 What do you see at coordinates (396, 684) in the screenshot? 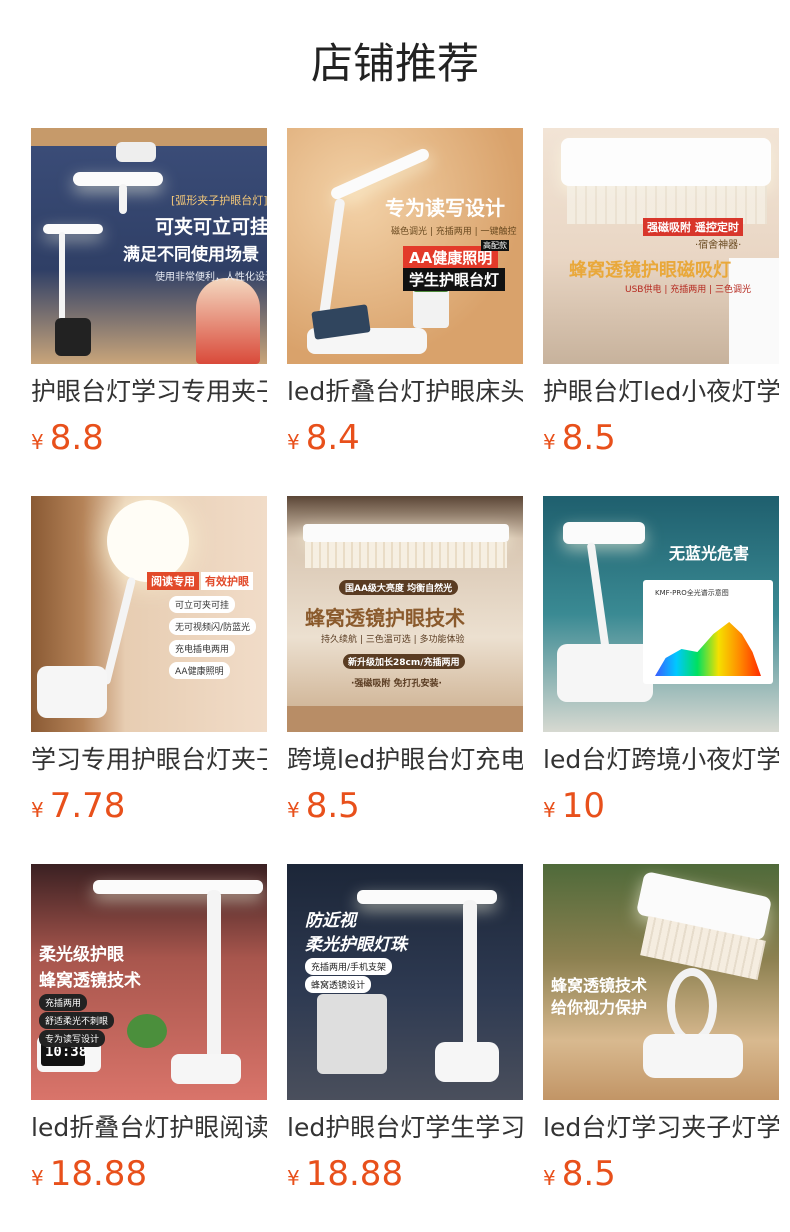
I see `overlay-text: ·强磁吸附 免打孔安装·` at bounding box center [396, 684].